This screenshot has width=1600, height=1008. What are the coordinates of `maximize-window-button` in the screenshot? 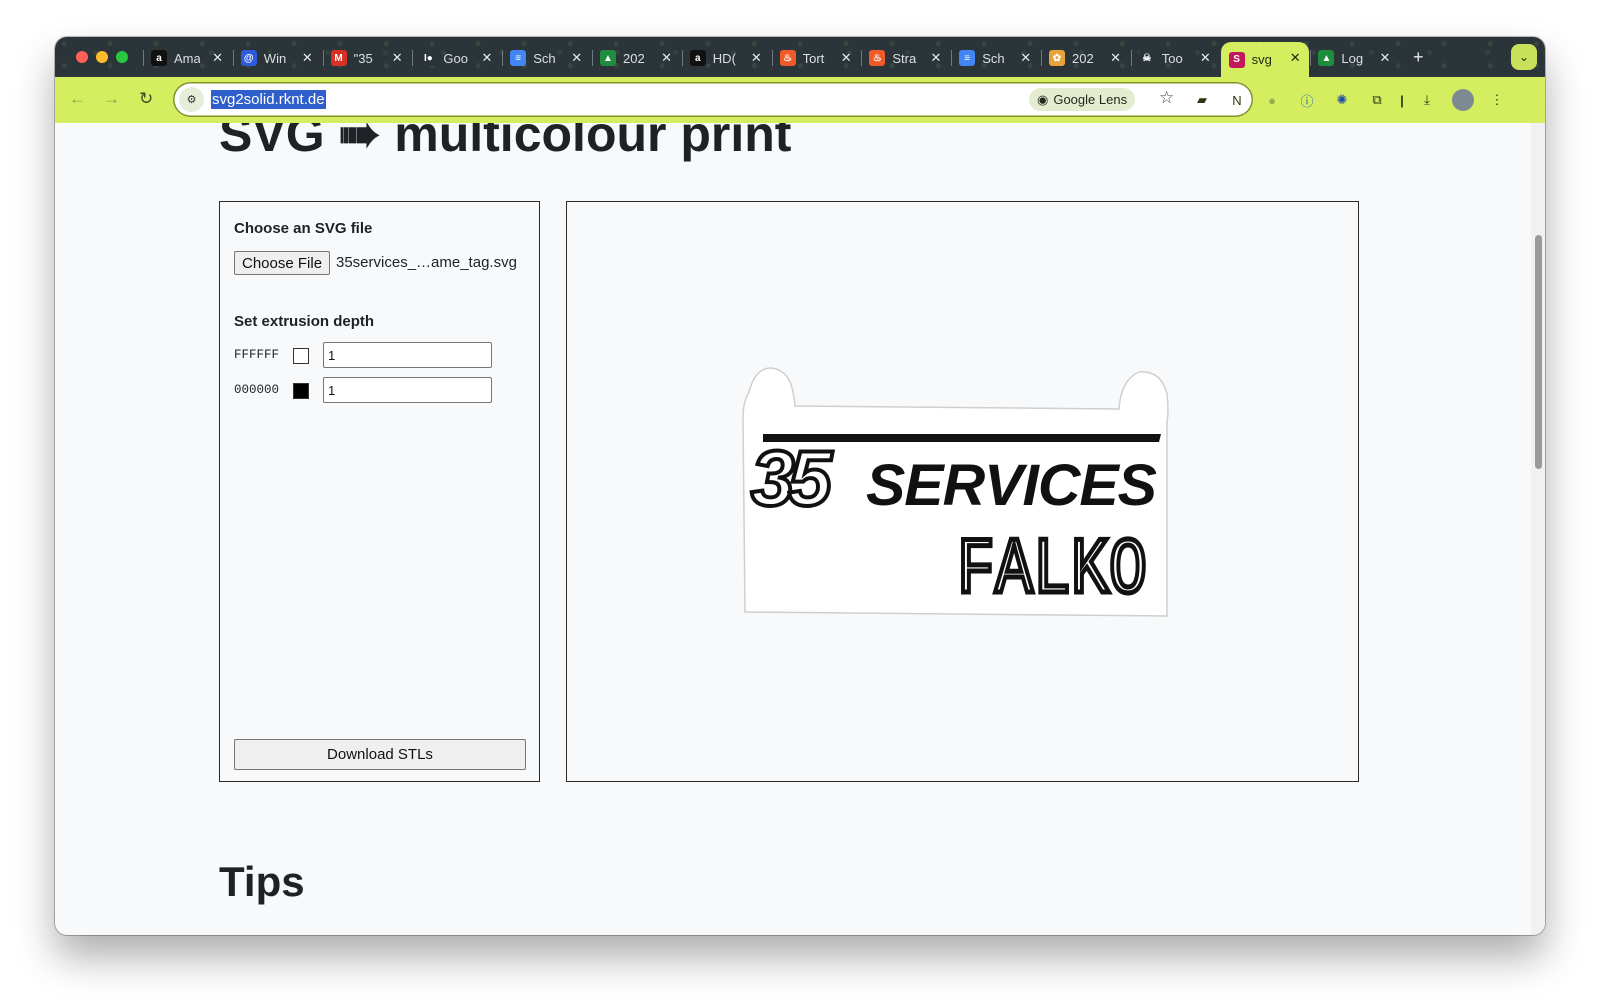 It's located at (122, 57).